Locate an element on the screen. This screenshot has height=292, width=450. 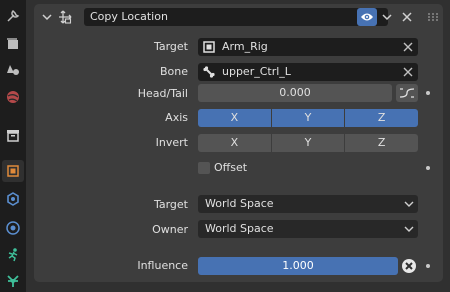
owner-space-label: Owner is located at coordinates (170, 229).